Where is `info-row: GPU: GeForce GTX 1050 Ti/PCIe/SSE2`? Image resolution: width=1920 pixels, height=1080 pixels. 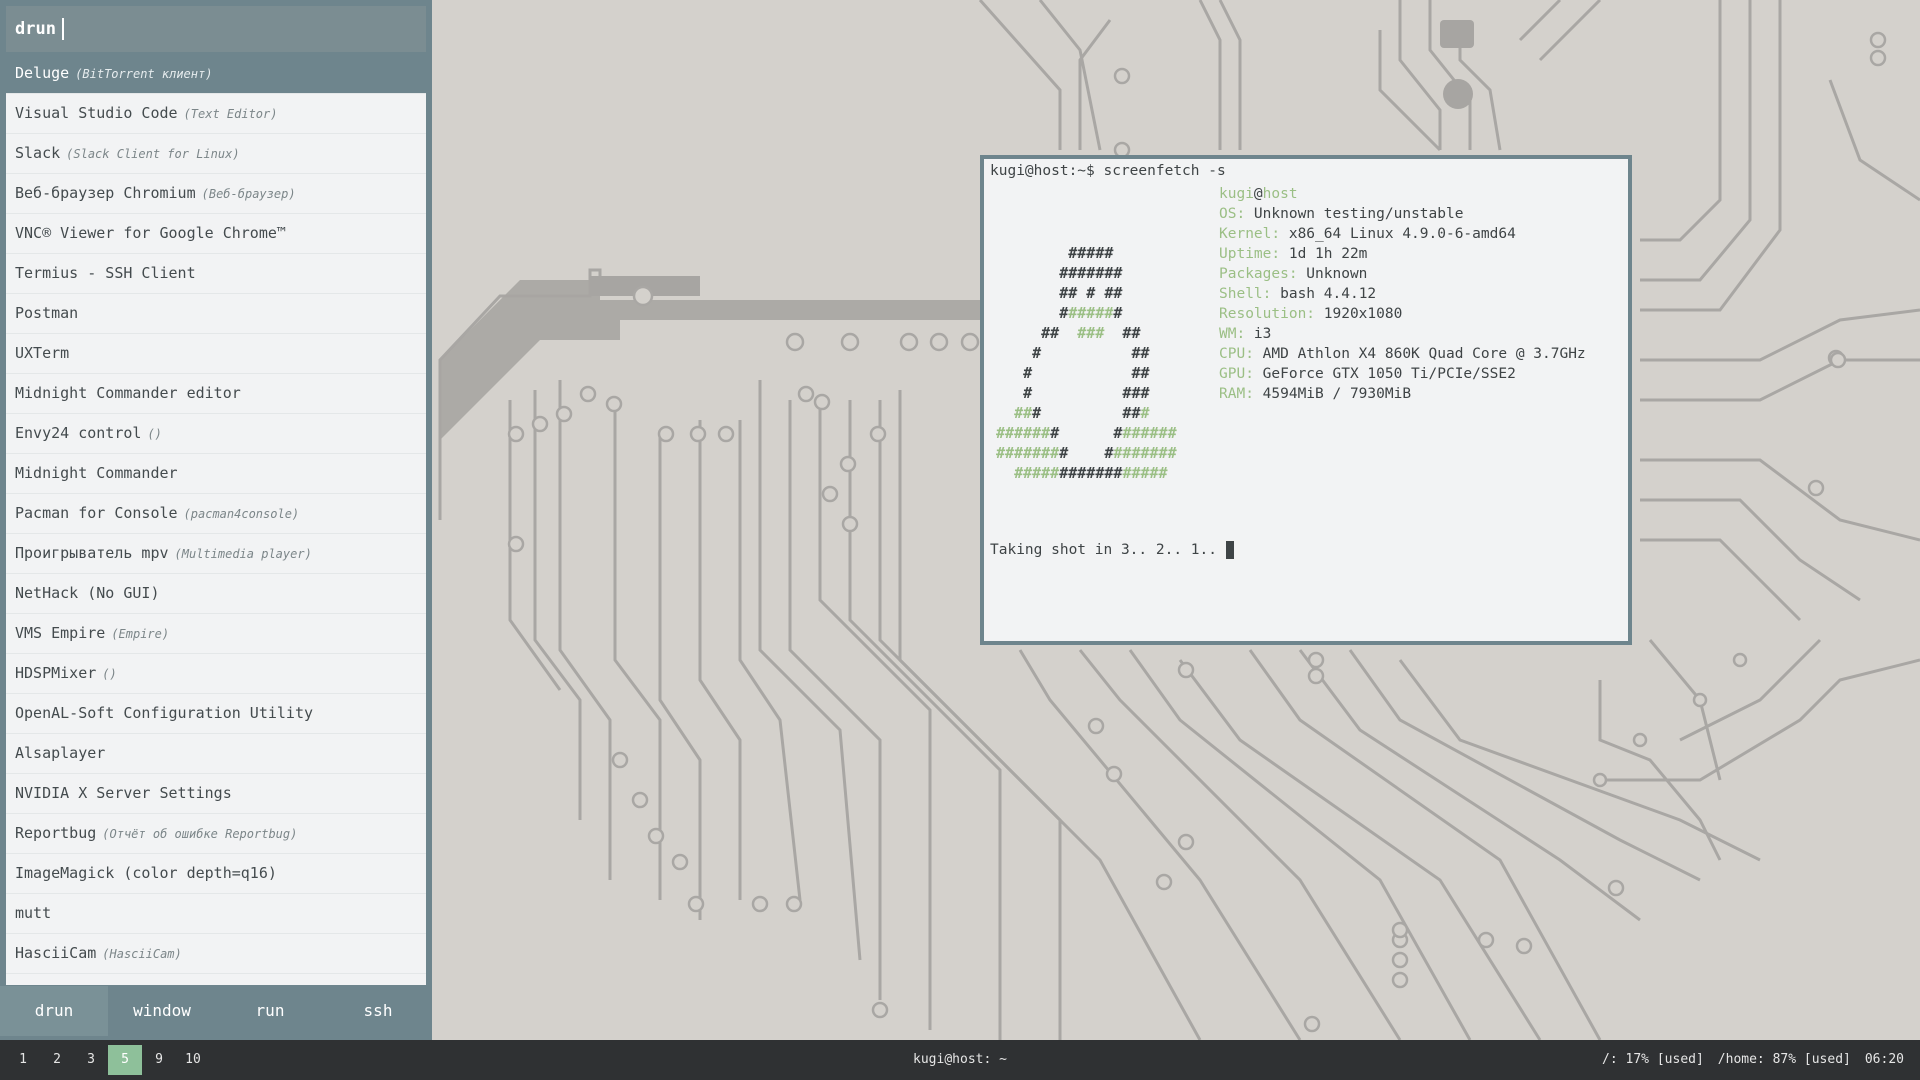 info-row: GPU: GeForce GTX 1050 Ti/PCIe/SSE2 is located at coordinates (1402, 374).